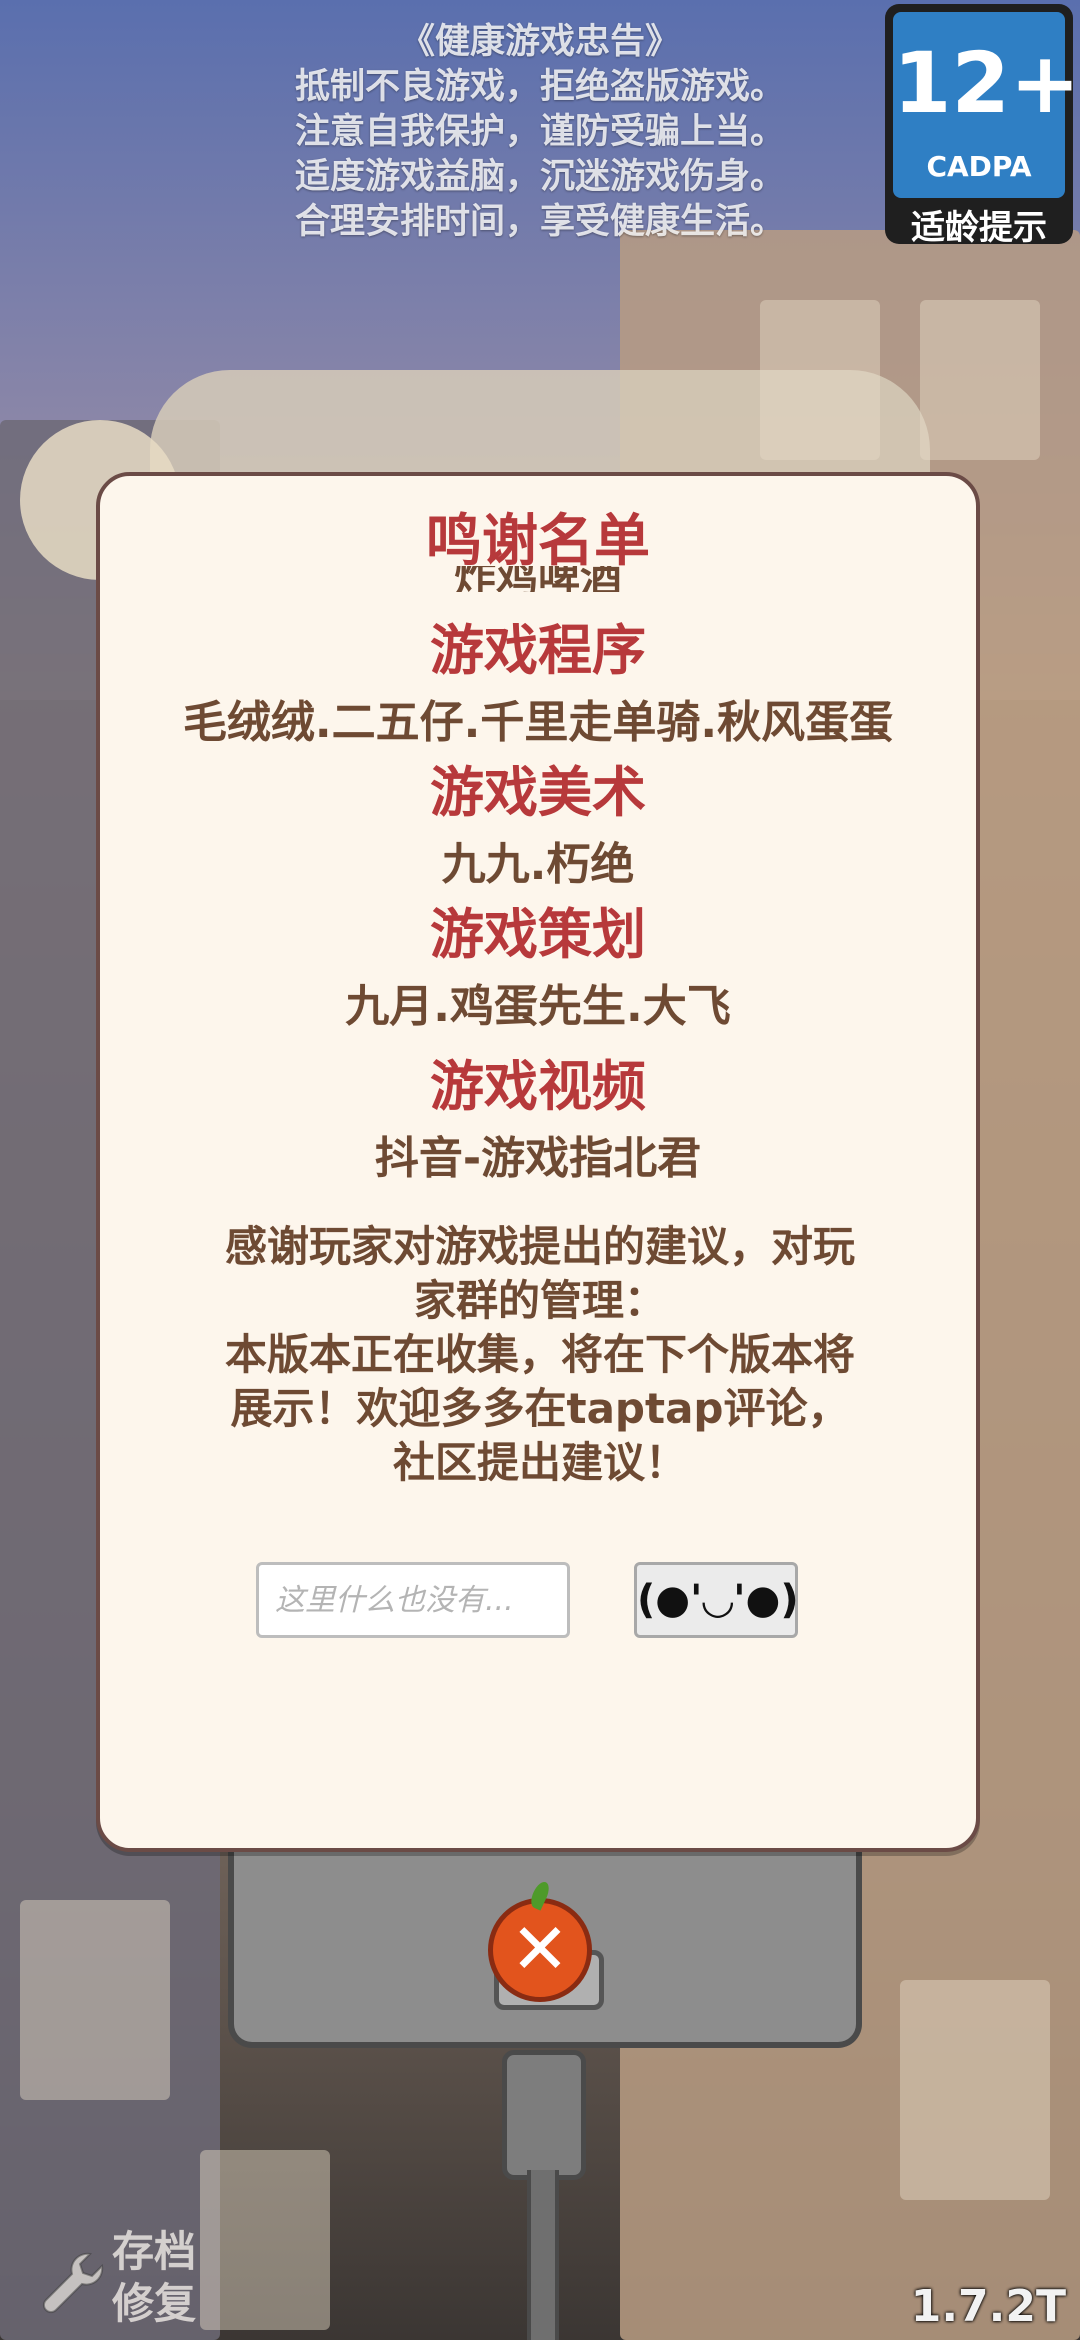  What do you see at coordinates (539, 222) in the screenshot?
I see `health-notice-line: 合理安排时间，享受健康生活。` at bounding box center [539, 222].